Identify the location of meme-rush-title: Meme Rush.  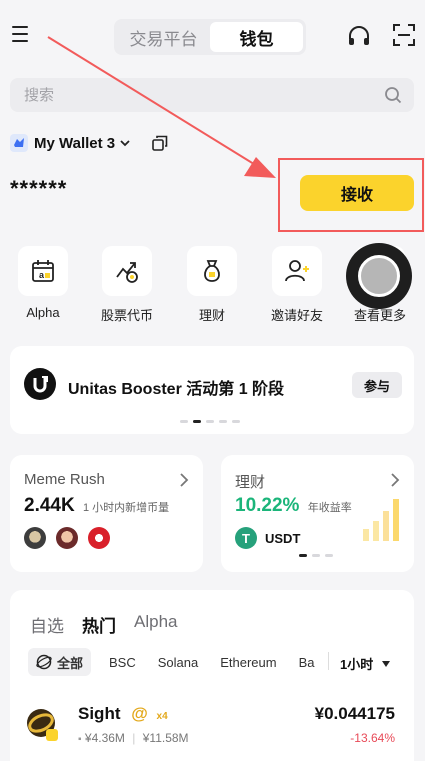
(64, 479).